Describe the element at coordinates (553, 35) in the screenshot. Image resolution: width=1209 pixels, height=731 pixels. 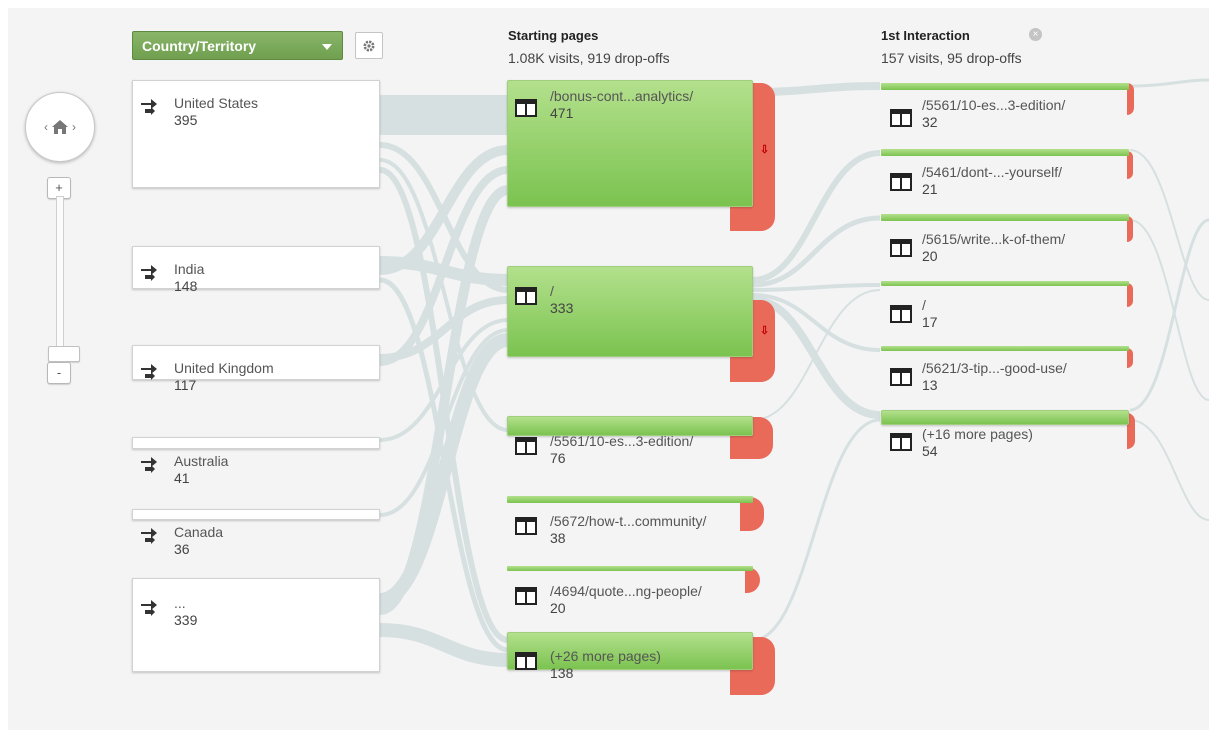
I see `column-title: Starting pages` at that location.